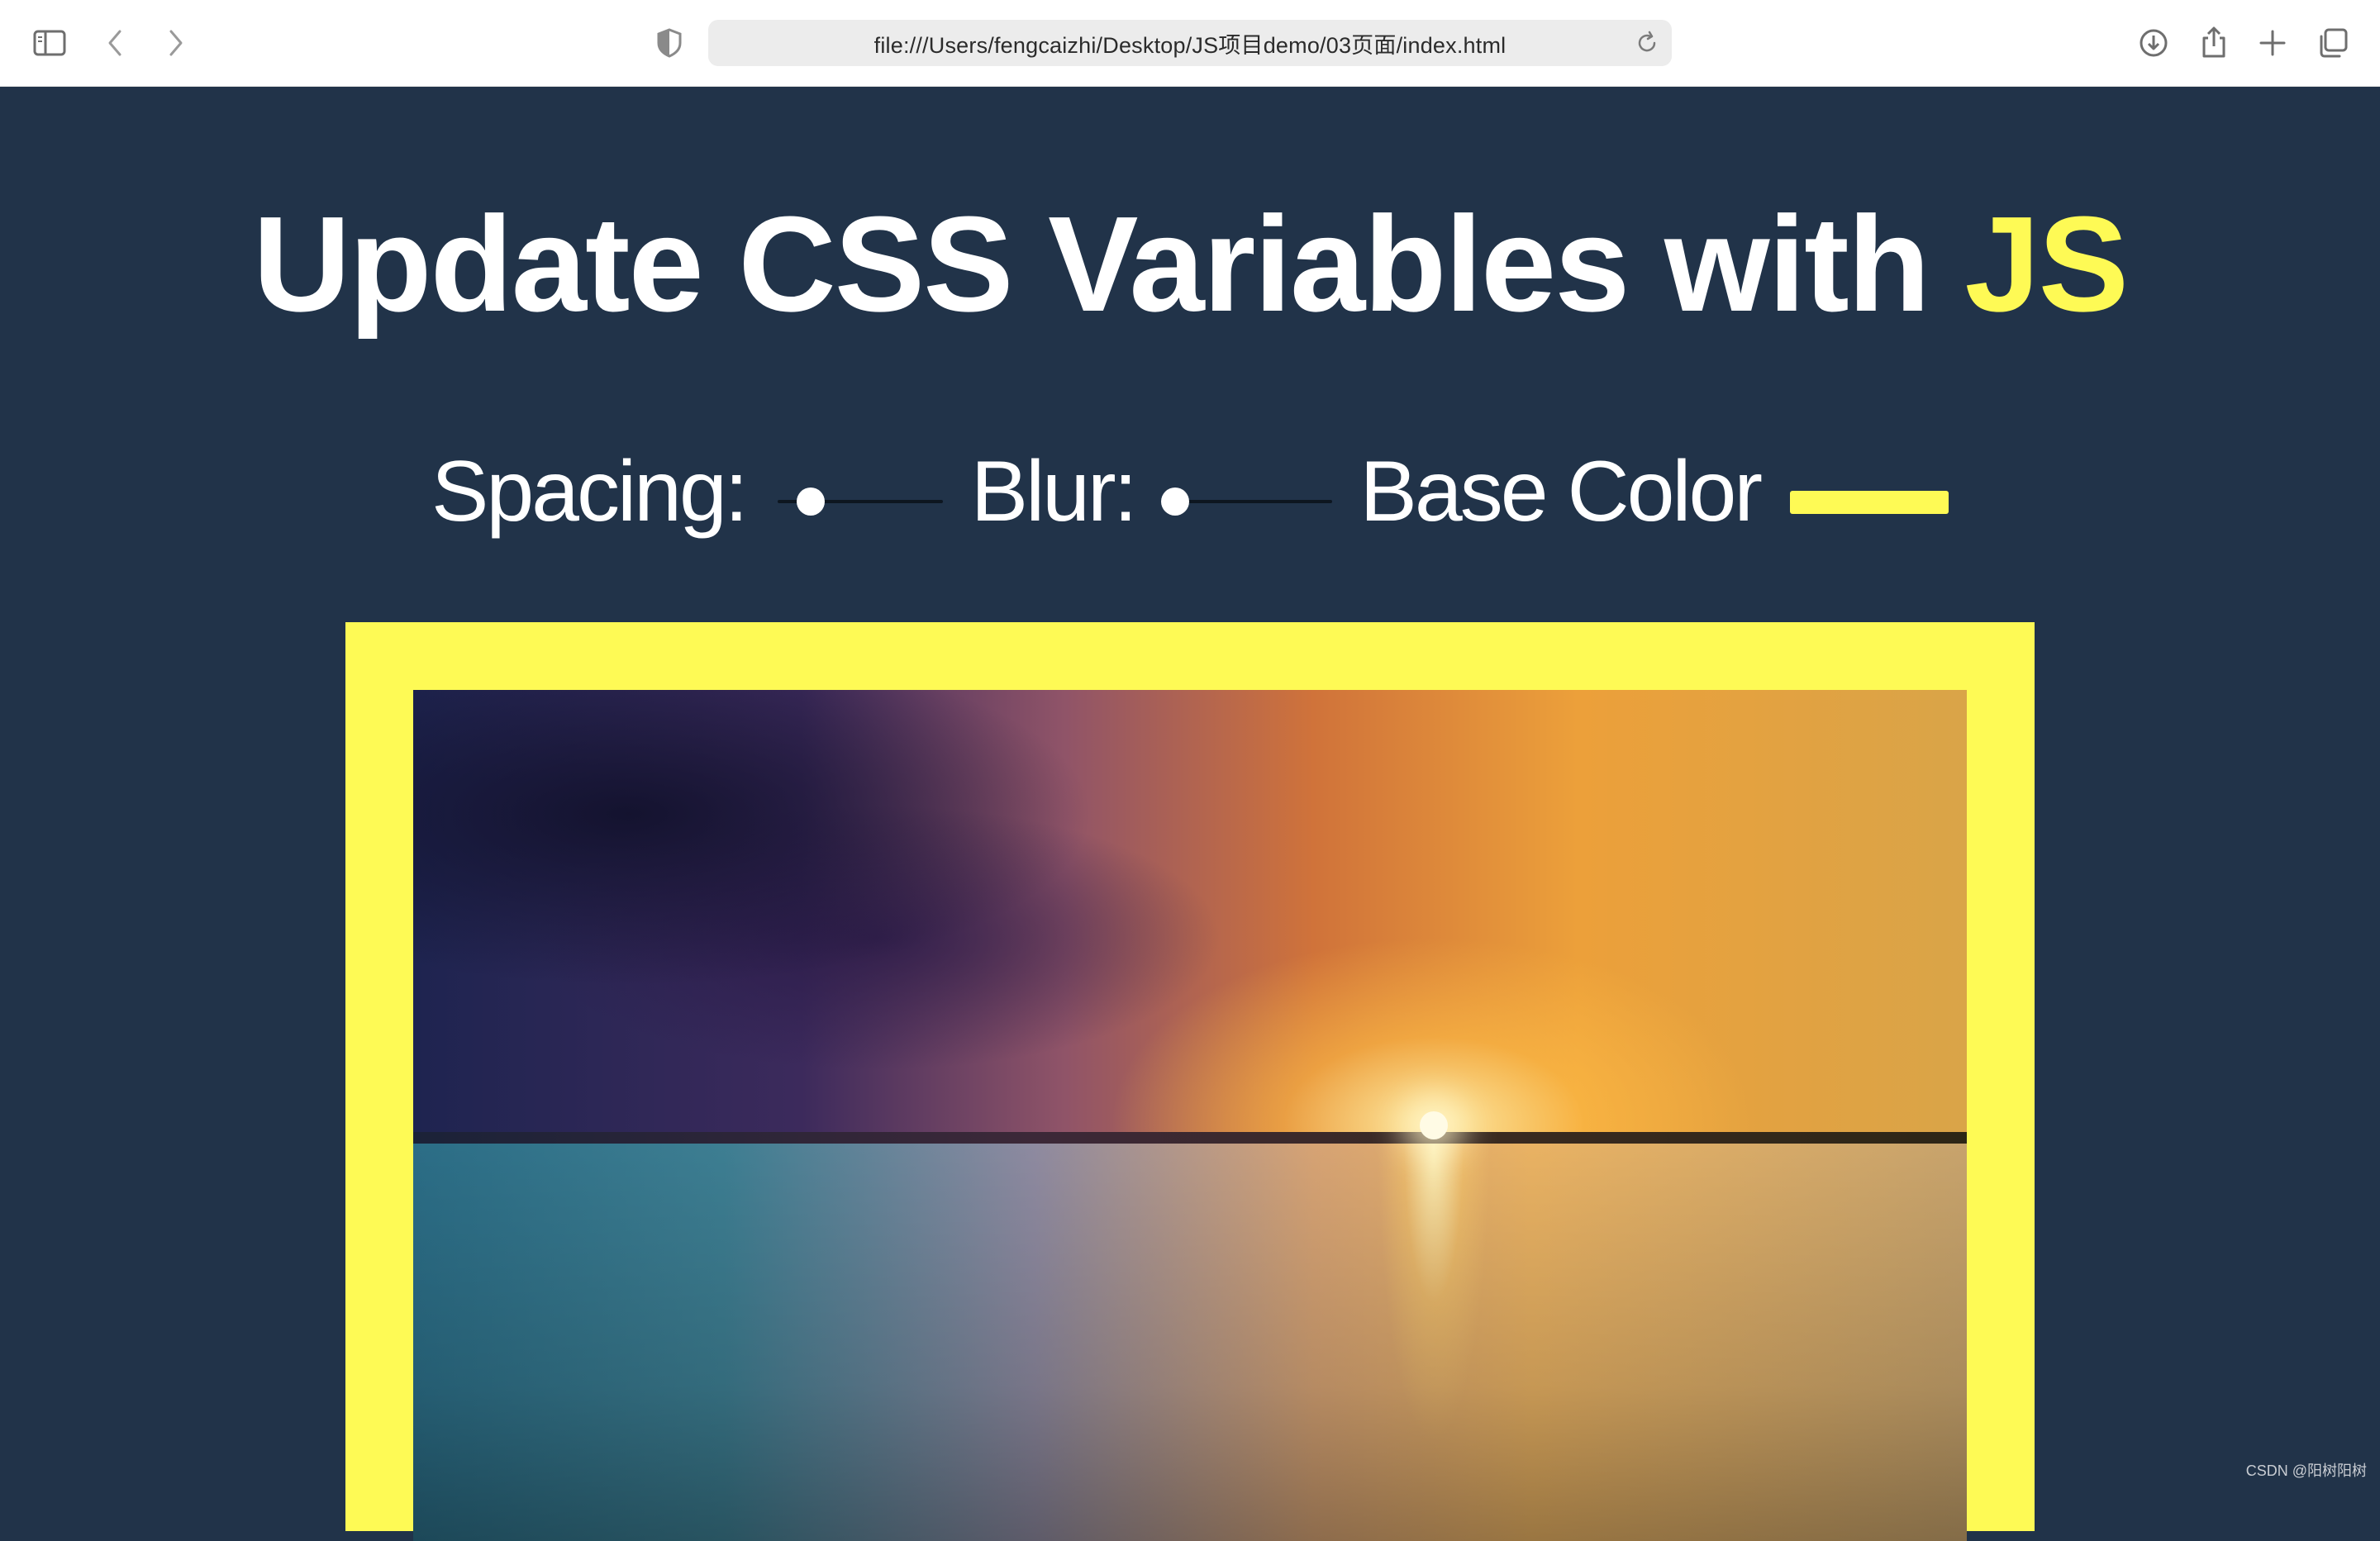  I want to click on base-color-label: Base Color, so click(1561, 492).